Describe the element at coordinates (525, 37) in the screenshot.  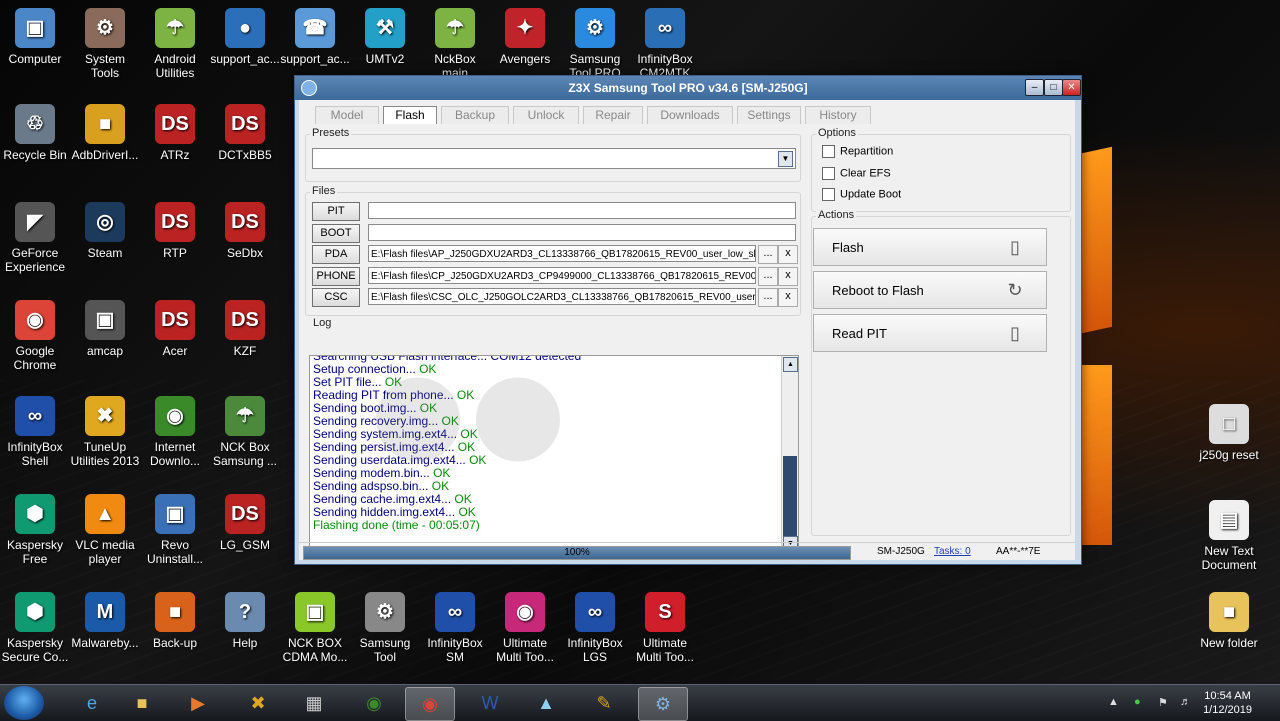
I see `desktop-icon: ✦ Avengers` at that location.